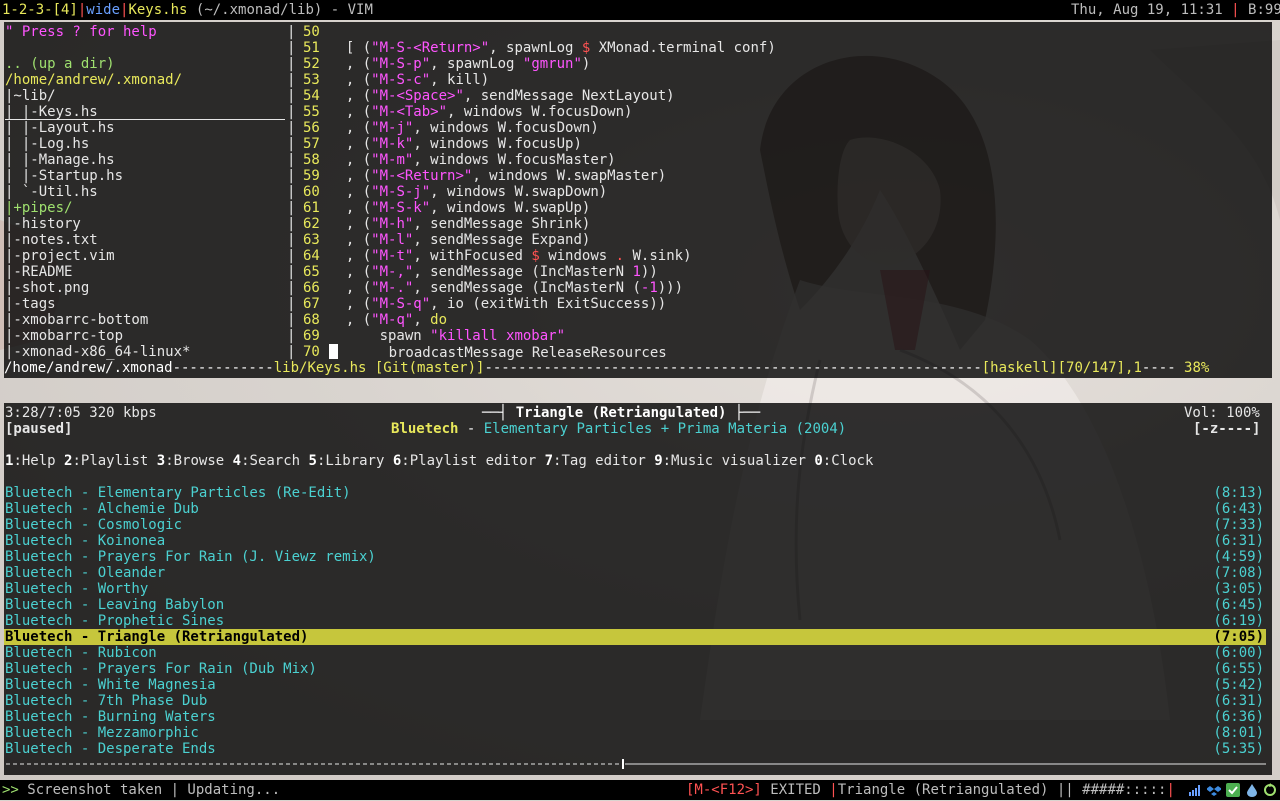 The image size is (1280, 801). Describe the element at coordinates (635, 685) in the screenshot. I see `playlist-row: Bluetech - White Magnesia (5:42)` at that location.